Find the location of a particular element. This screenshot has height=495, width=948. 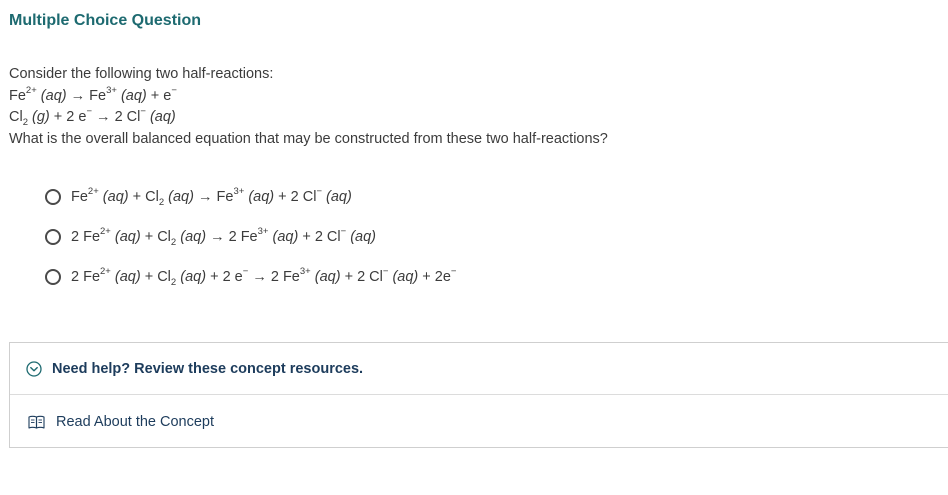

subscript: 2 is located at coordinates (25, 122).